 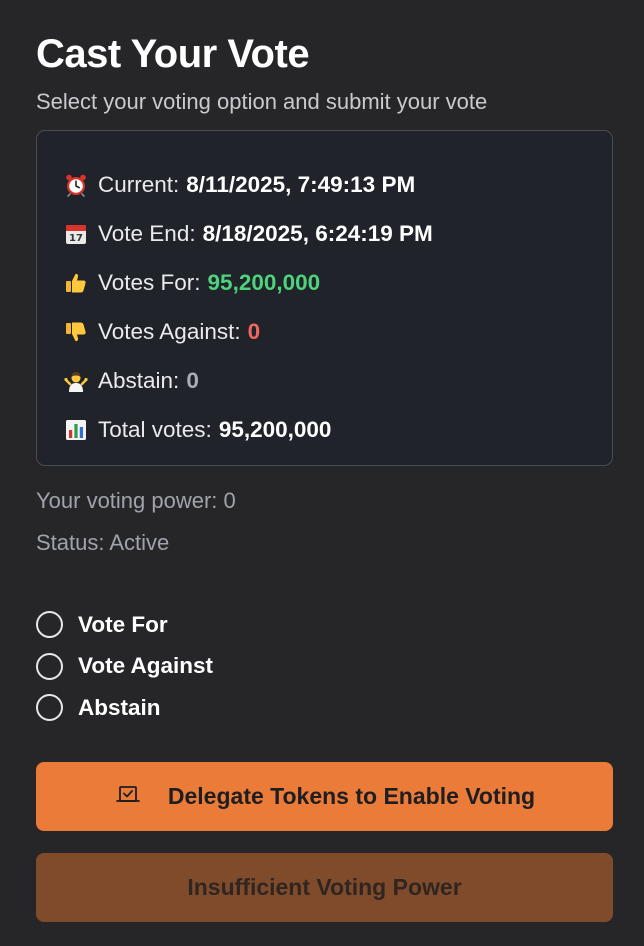 I want to click on insufficient-voting-power-label: Insufficient Voting Power, so click(x=324, y=886).